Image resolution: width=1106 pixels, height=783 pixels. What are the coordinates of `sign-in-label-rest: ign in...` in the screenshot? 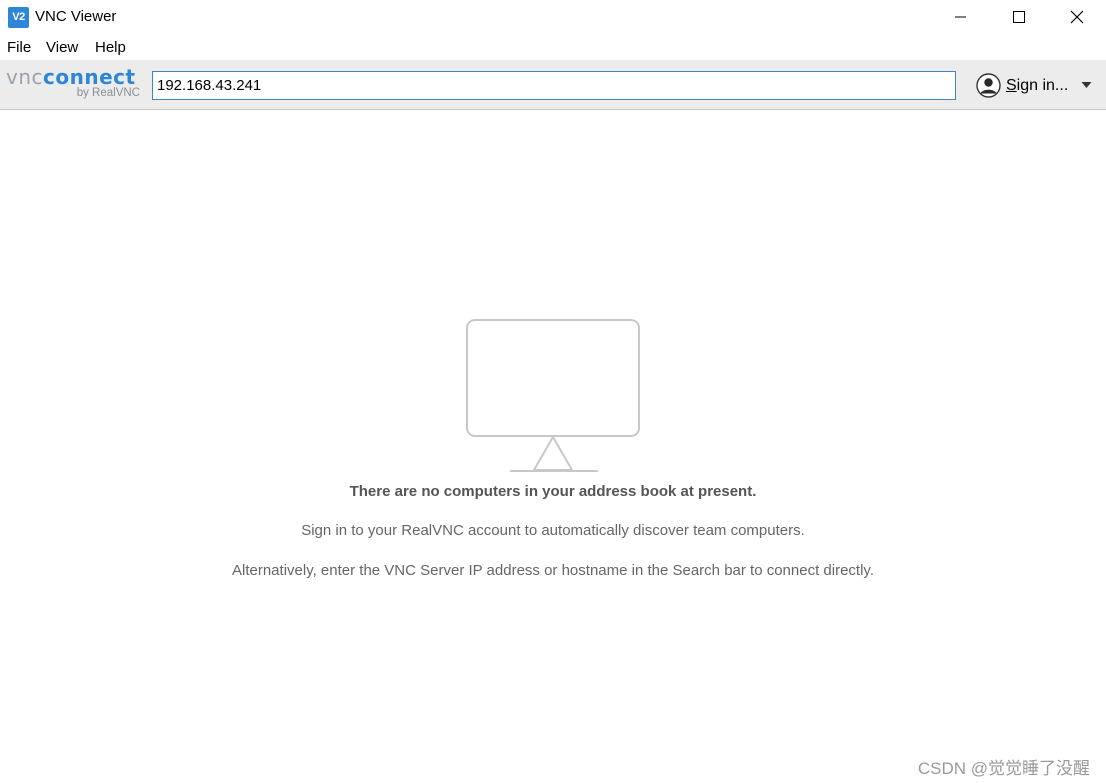 It's located at (1042, 85).